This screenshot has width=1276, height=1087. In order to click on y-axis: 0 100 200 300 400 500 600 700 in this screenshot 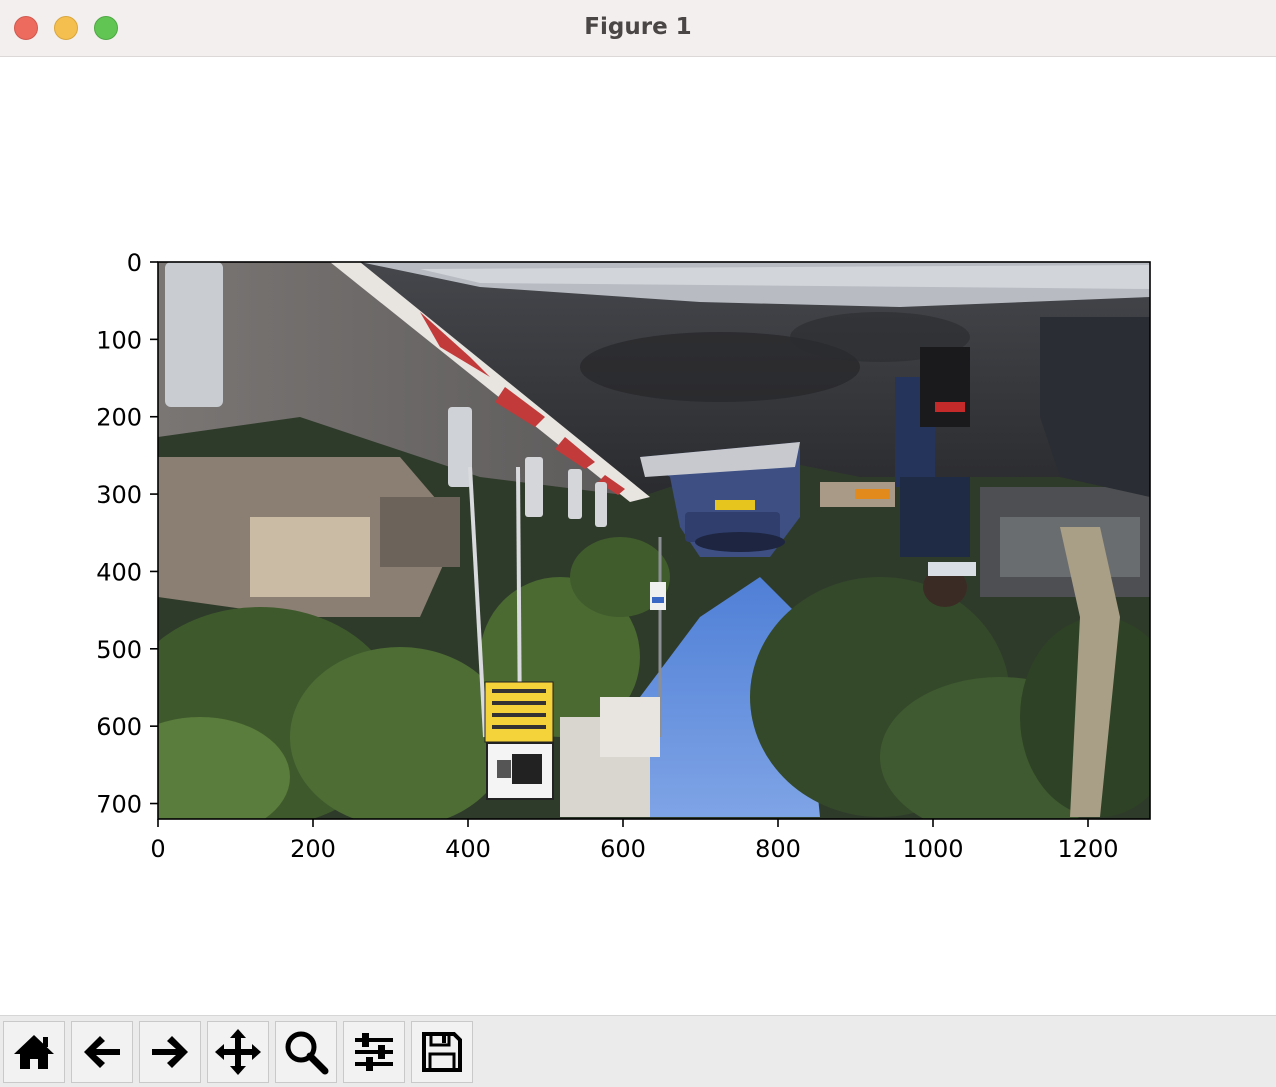, I will do `click(127, 534)`.